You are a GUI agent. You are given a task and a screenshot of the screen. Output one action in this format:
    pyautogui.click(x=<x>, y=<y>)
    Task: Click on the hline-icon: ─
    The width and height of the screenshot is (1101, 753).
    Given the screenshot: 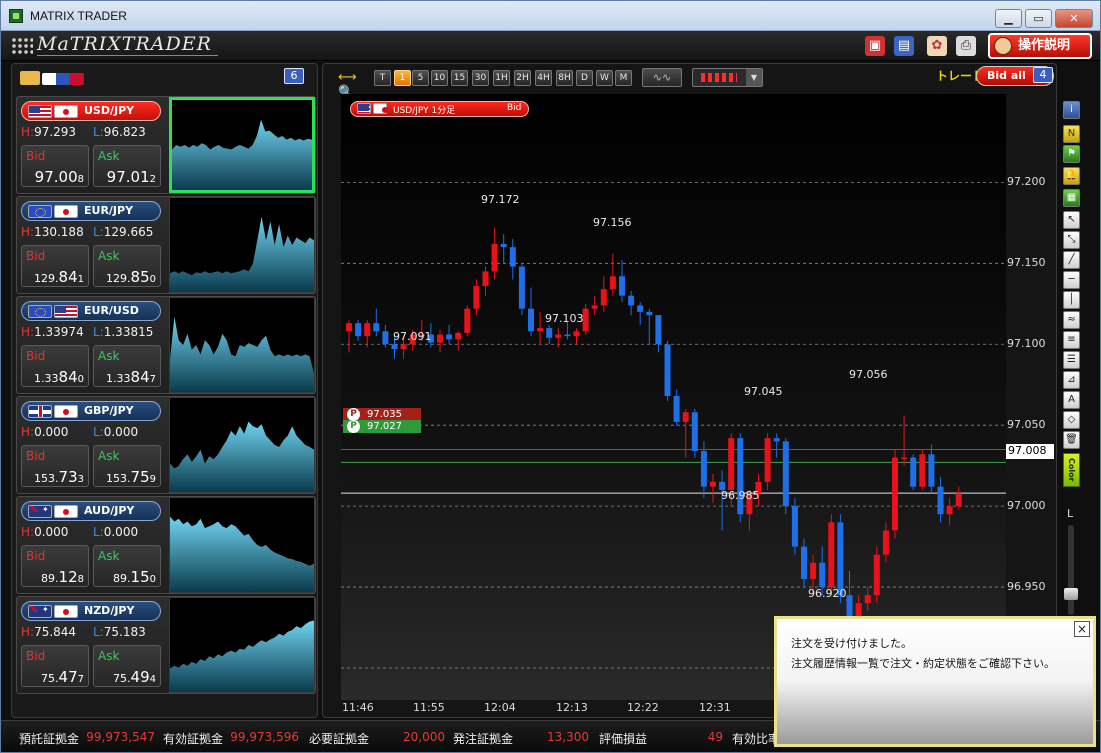 What is the action you would take?
    pyautogui.click(x=1071, y=280)
    